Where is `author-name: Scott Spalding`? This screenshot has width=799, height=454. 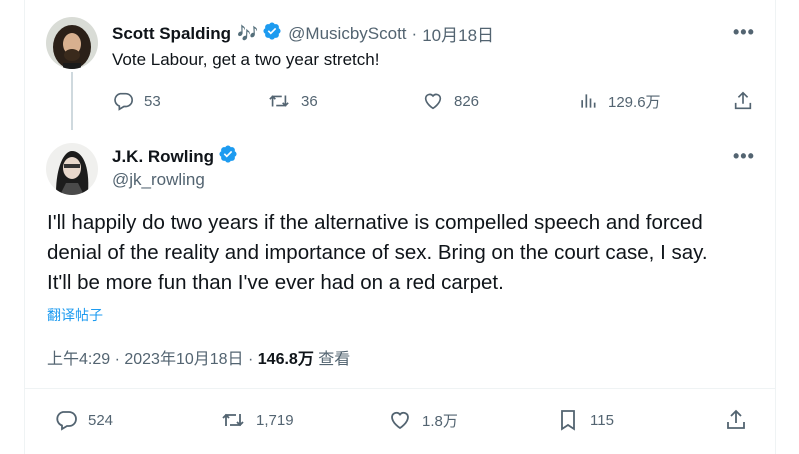
author-name: Scott Spalding is located at coordinates (171, 34).